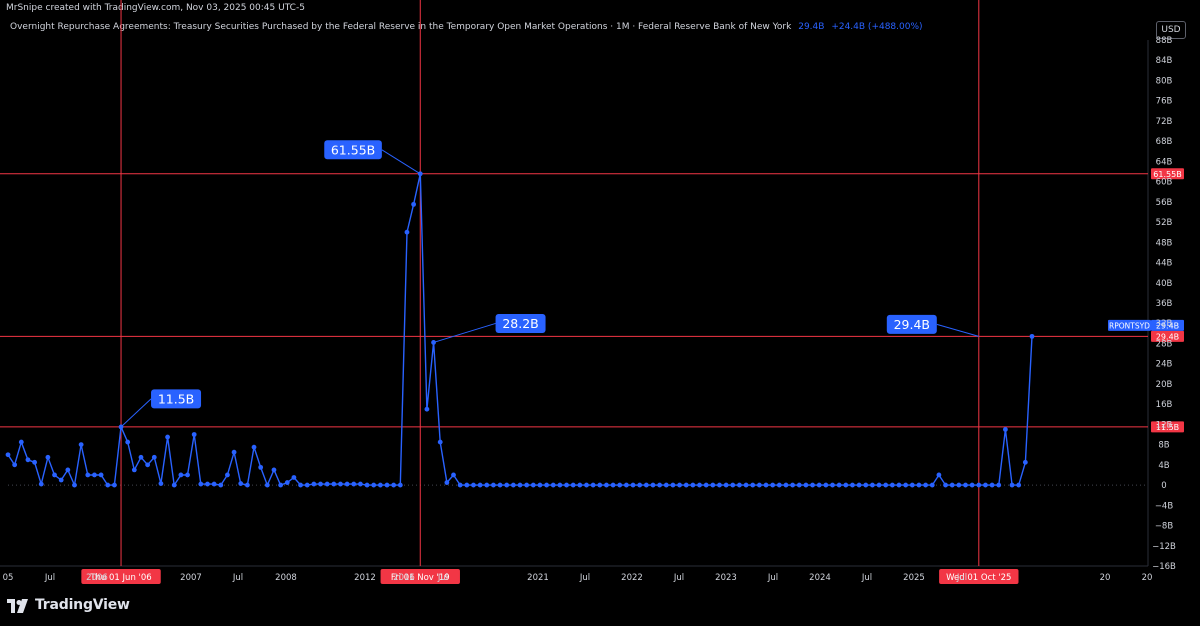 The image size is (1200, 626). What do you see at coordinates (726, 578) in the screenshot?
I see `x-tick-label: 2023` at bounding box center [726, 578].